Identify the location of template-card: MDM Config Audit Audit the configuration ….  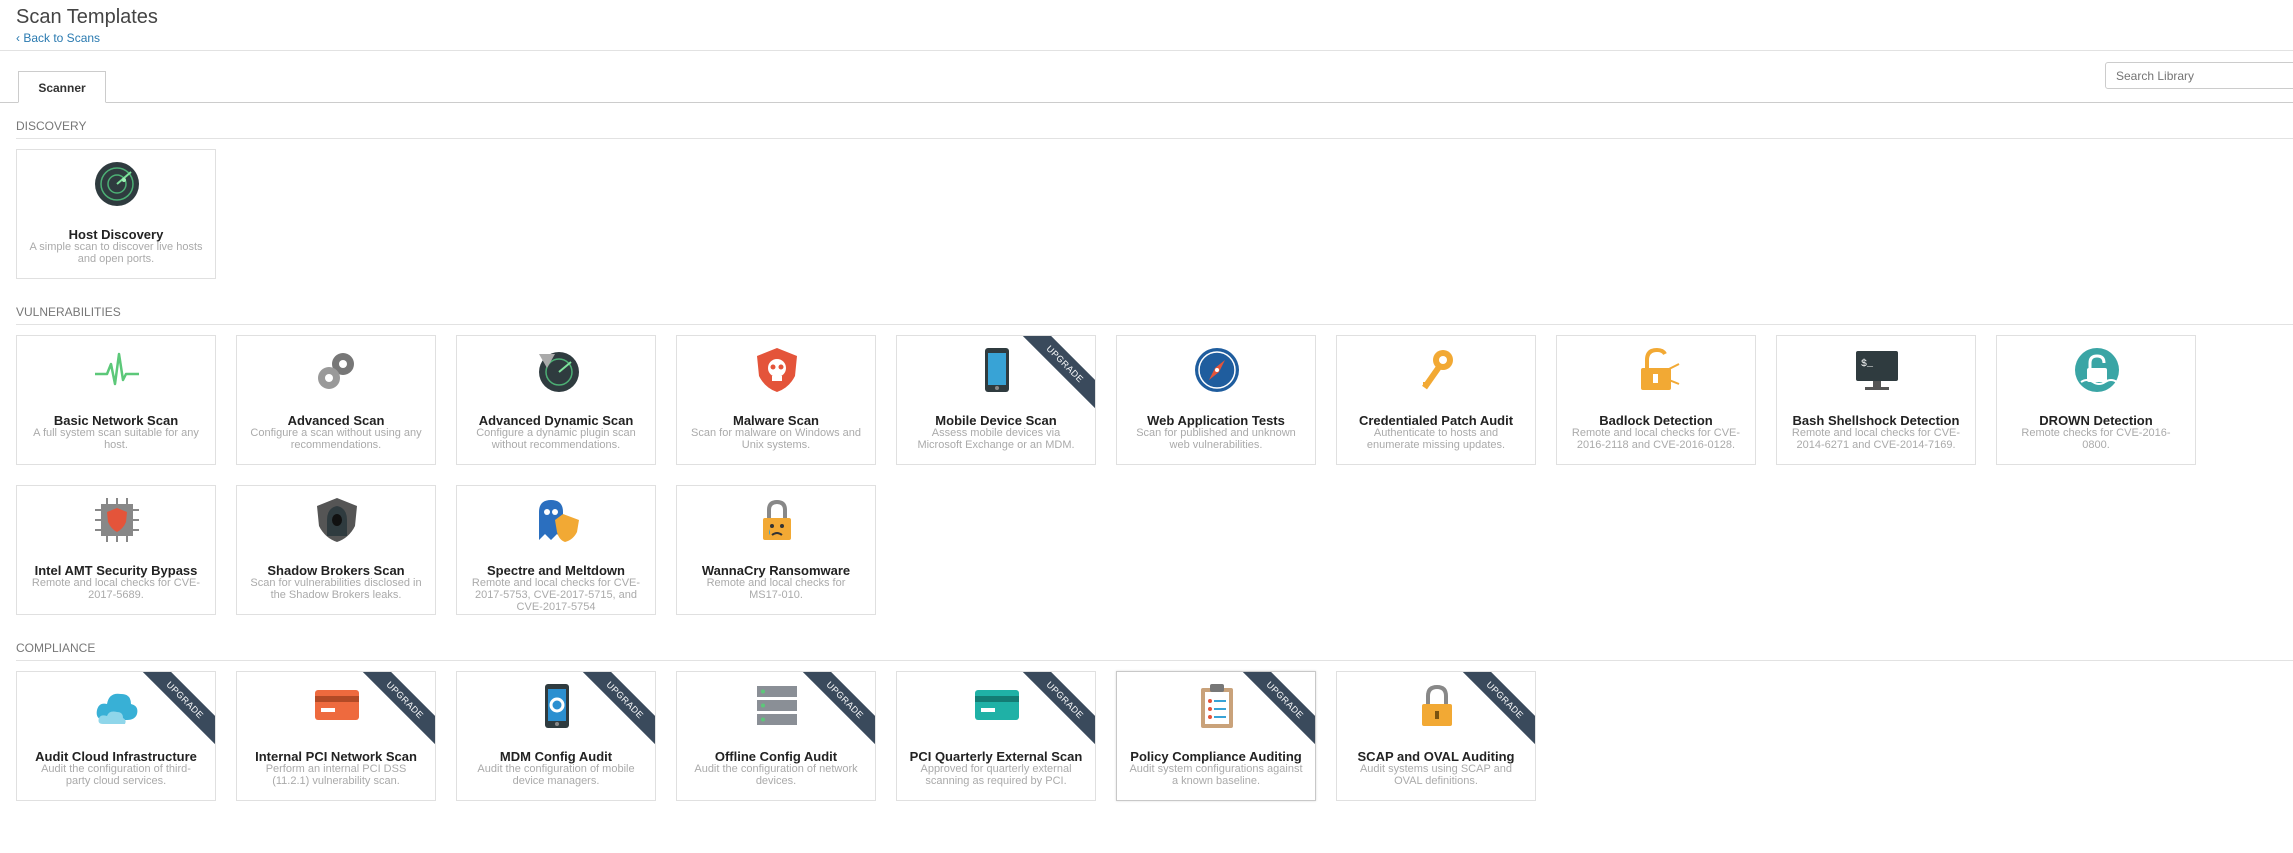
(556, 736).